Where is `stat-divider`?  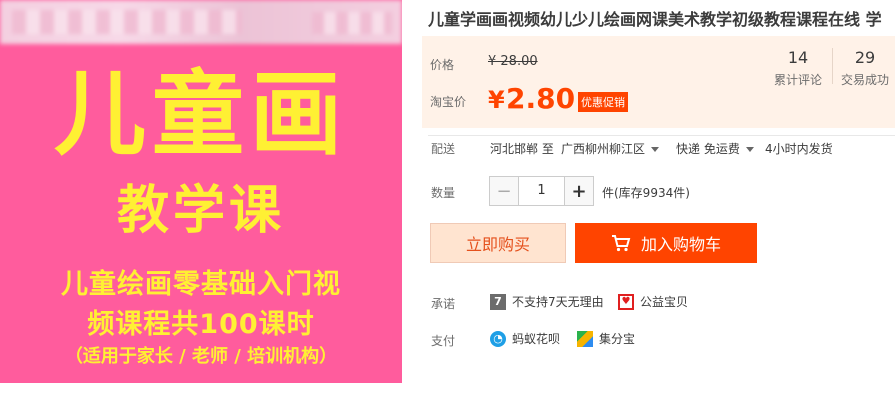
stat-divider is located at coordinates (832, 66).